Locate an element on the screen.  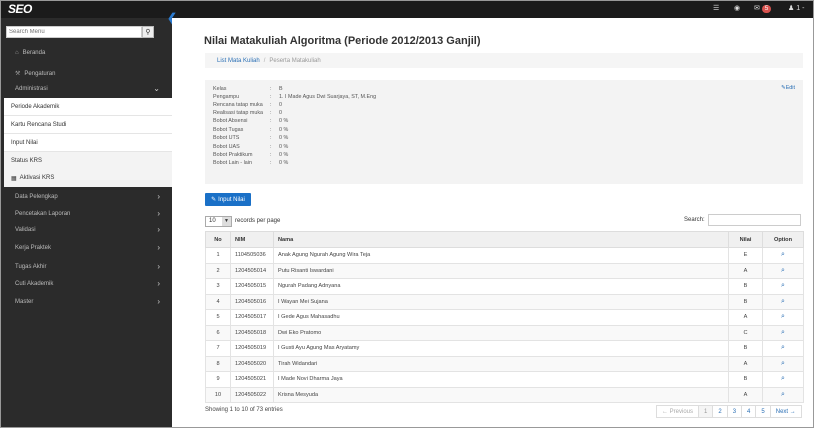
pagination: ← Previous 1 2 3 4 5 Next → is located at coordinates (729, 411).